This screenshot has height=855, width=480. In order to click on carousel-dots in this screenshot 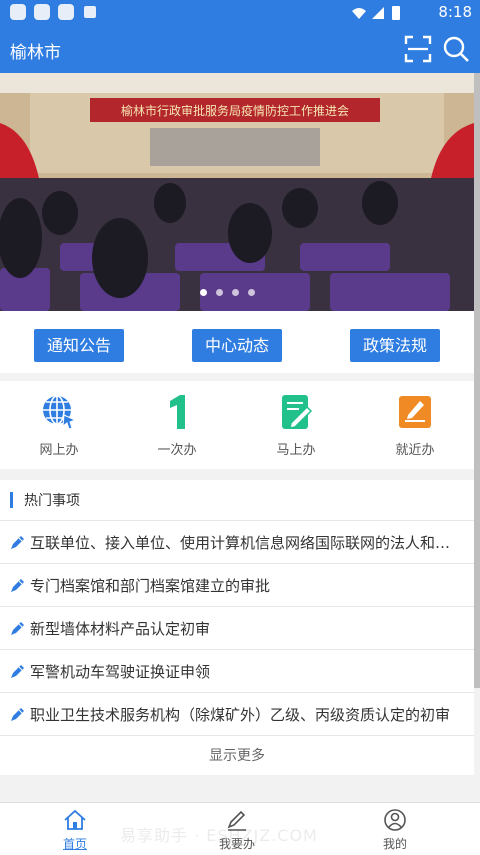, I will do `click(227, 292)`.